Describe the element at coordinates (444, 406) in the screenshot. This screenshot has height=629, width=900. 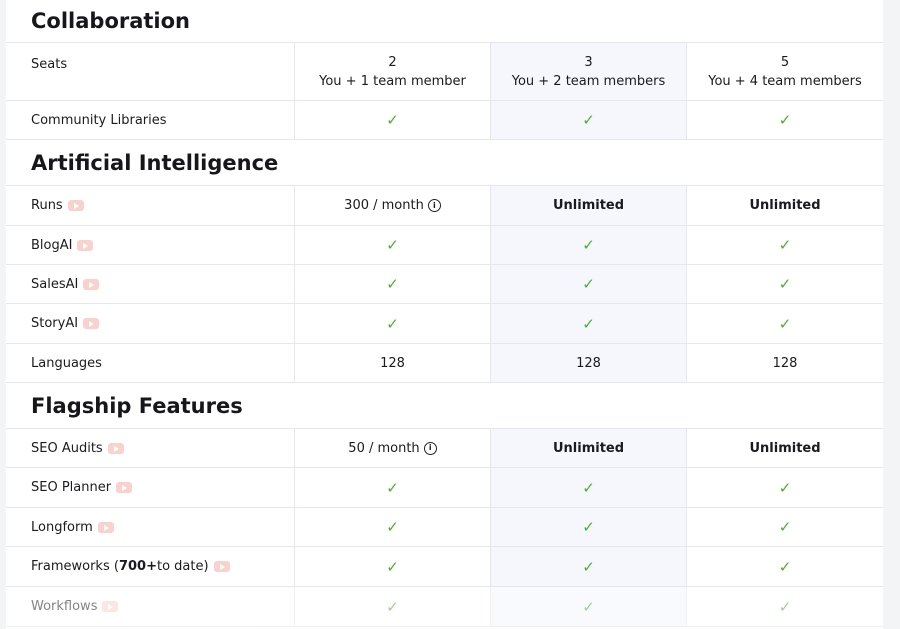
I see `section-title-flagship-features: Flagship Features` at that location.